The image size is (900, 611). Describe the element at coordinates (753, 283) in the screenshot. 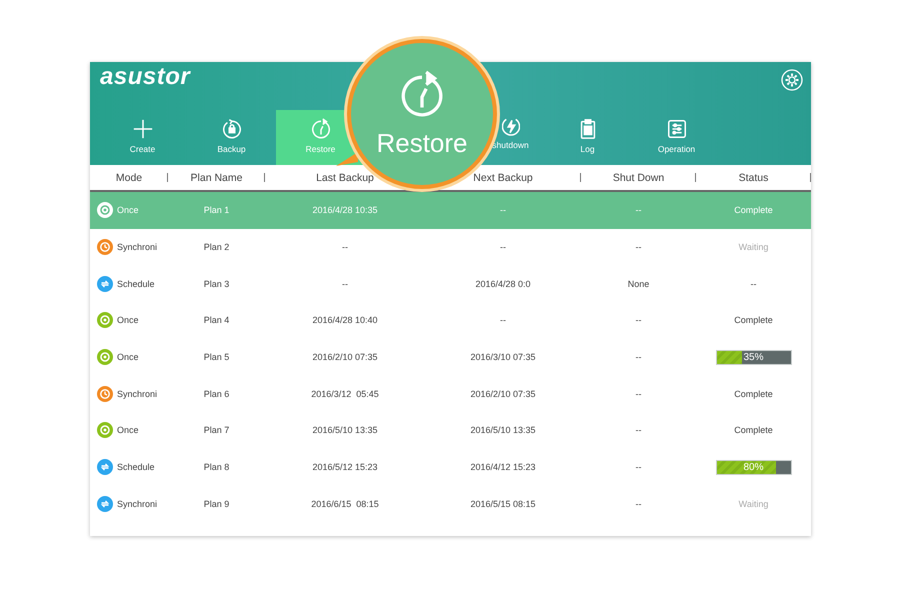

I see `status-text: --` at that location.